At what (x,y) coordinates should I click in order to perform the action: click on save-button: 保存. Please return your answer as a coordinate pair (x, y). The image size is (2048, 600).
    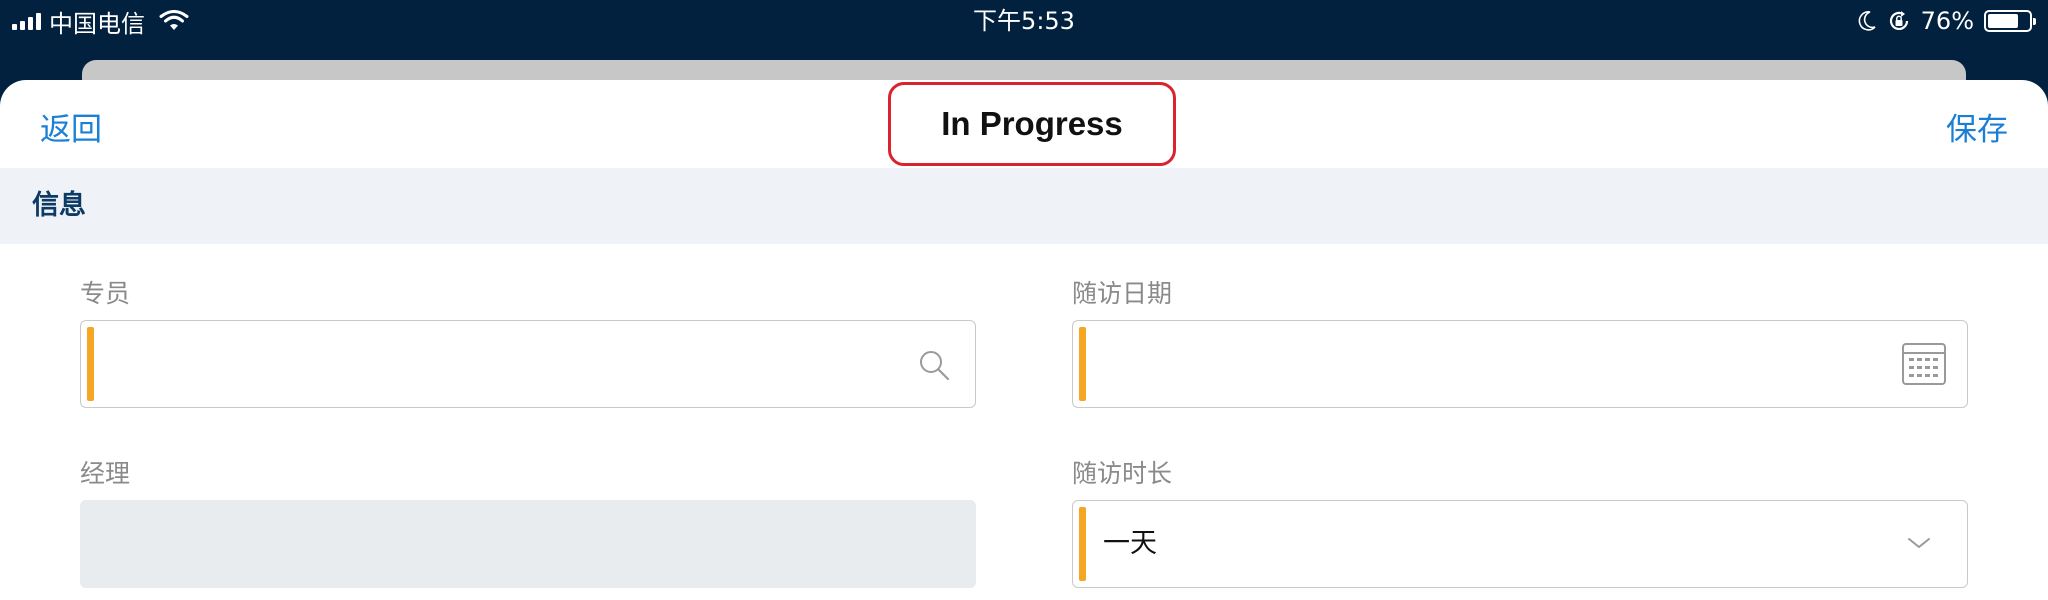
    Looking at the image, I should click on (1977, 126).